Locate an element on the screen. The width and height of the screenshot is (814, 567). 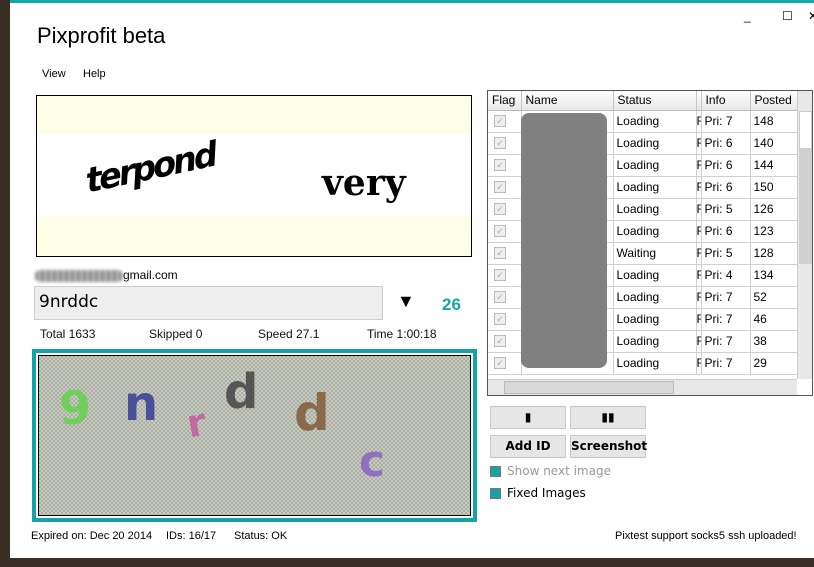
cell-status: Waiting is located at coordinates (655, 253).